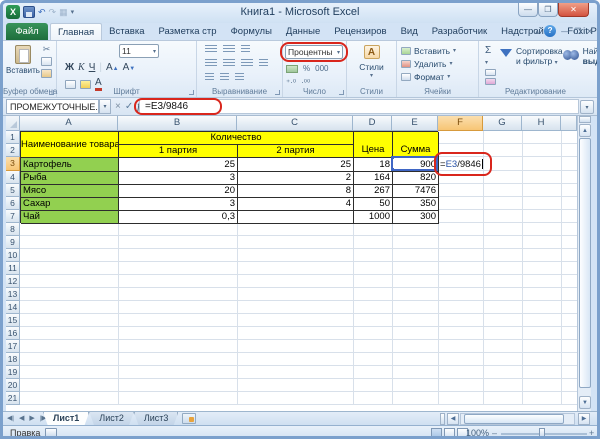 Image resolution: width=600 pixels, height=439 pixels. I want to click on align-left-icon, so click(211, 63).